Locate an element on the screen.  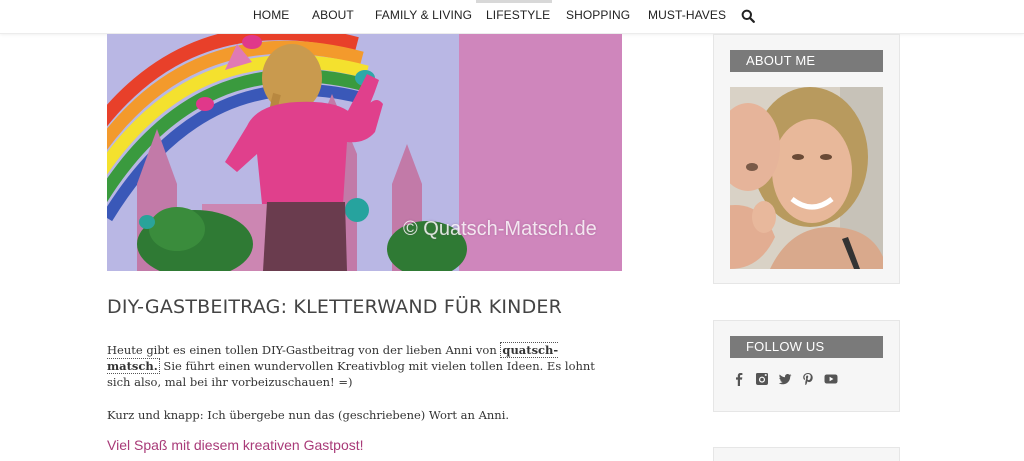
about-me-photo is located at coordinates (806, 178).